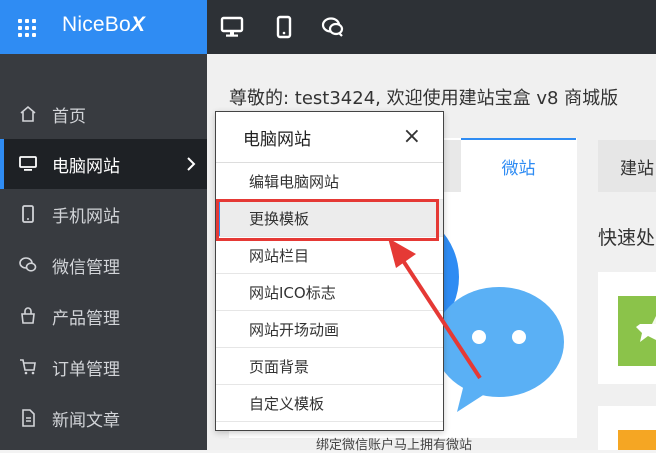 The height and width of the screenshot is (453, 656). Describe the element at coordinates (27, 28) in the screenshot. I see `apps-grid-icon` at that location.